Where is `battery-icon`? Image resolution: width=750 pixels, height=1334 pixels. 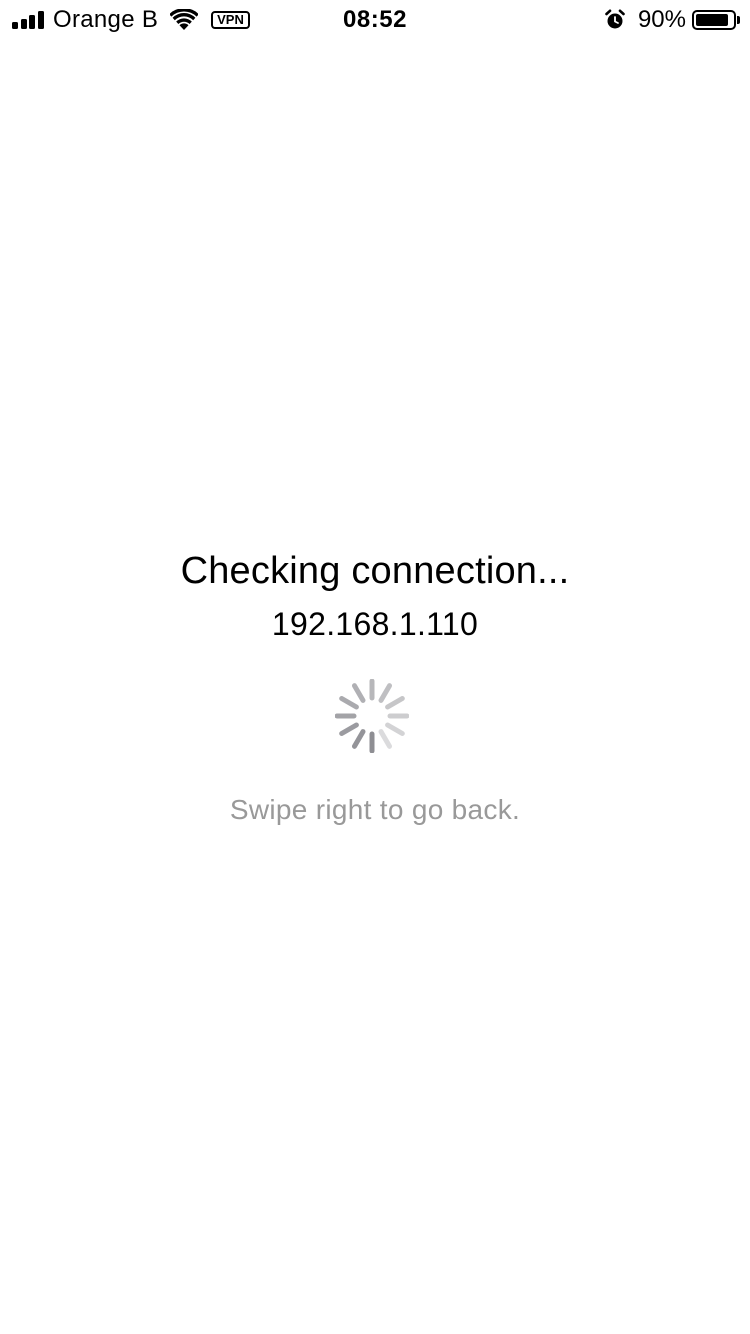 battery-icon is located at coordinates (714, 20).